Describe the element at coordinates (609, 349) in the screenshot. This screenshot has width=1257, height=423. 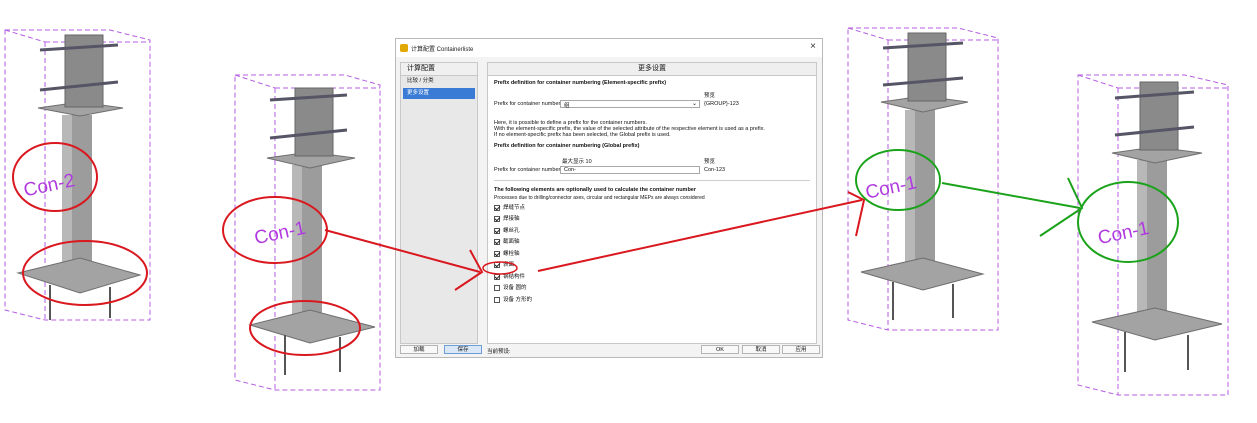
I see `dialog-footer: 加载 保存 当前预设: OK 取消 应用` at that location.